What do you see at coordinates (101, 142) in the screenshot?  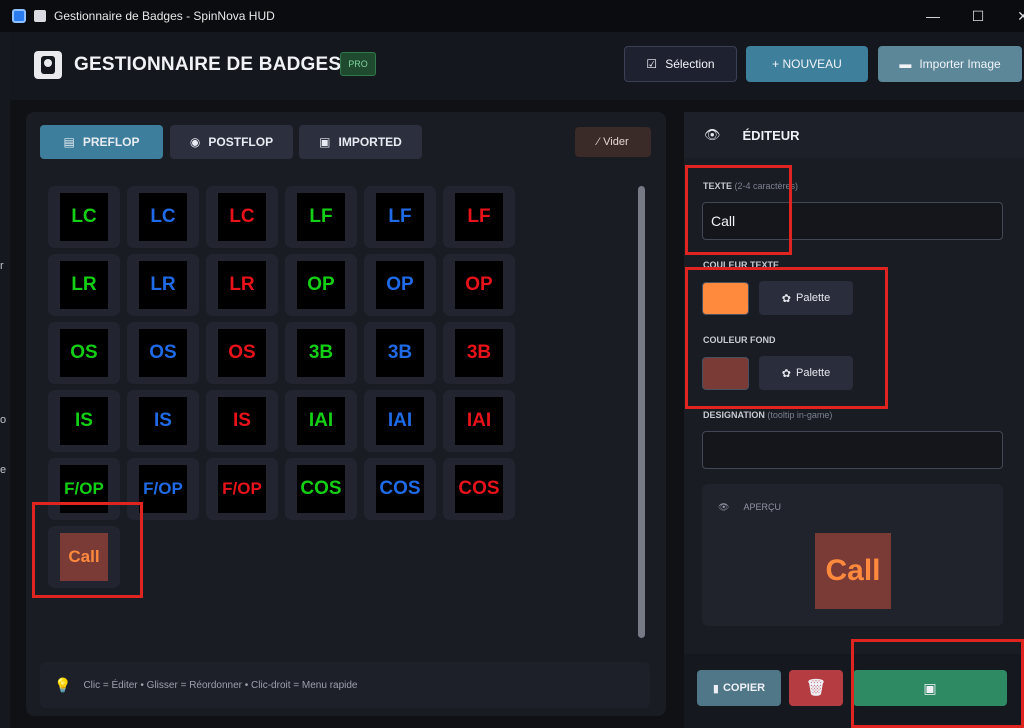 I see `tab-preflop: ▤ PREFLOP` at bounding box center [101, 142].